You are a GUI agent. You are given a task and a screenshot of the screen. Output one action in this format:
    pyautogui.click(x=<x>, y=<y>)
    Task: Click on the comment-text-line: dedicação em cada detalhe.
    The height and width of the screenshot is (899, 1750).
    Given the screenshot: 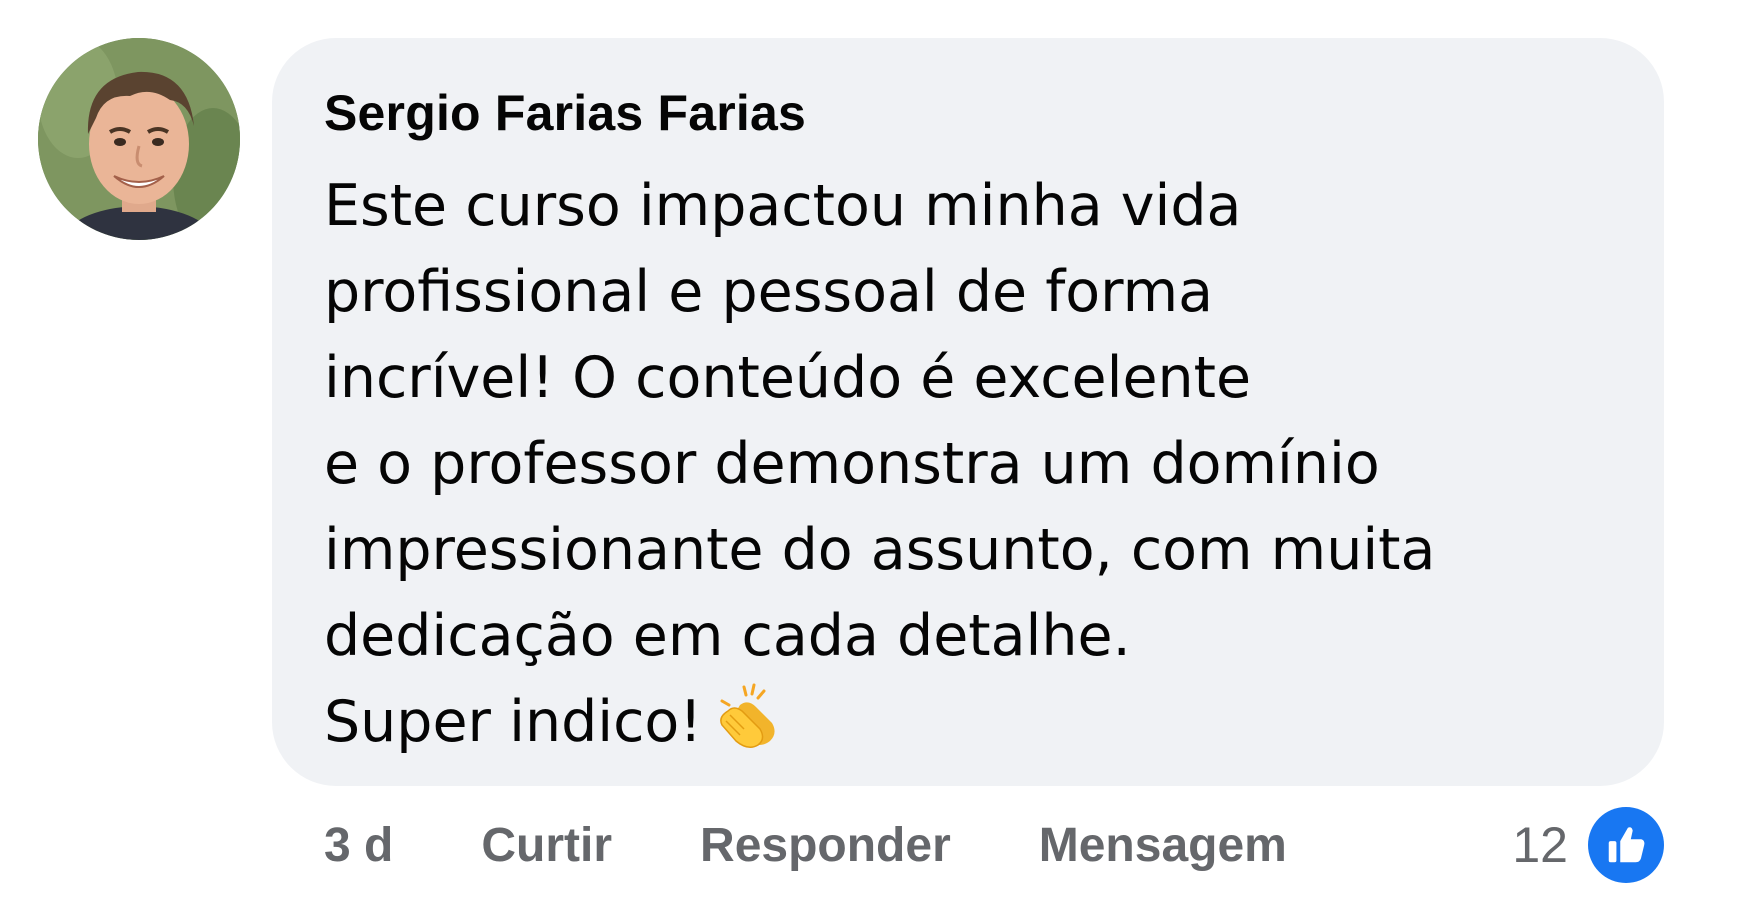 What is the action you would take?
    pyautogui.click(x=727, y=636)
    